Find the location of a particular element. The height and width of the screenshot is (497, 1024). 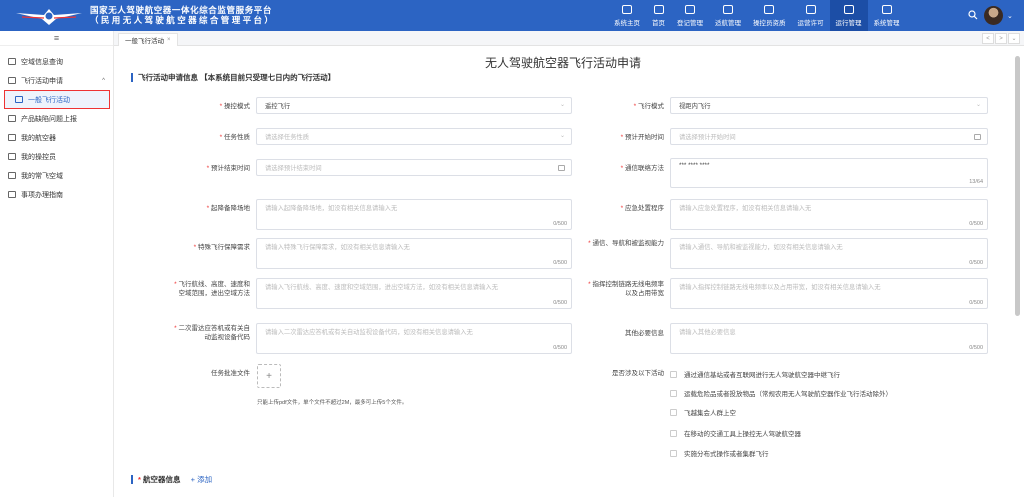

chevron-right-icon: > is located at coordinates (1001, 38).